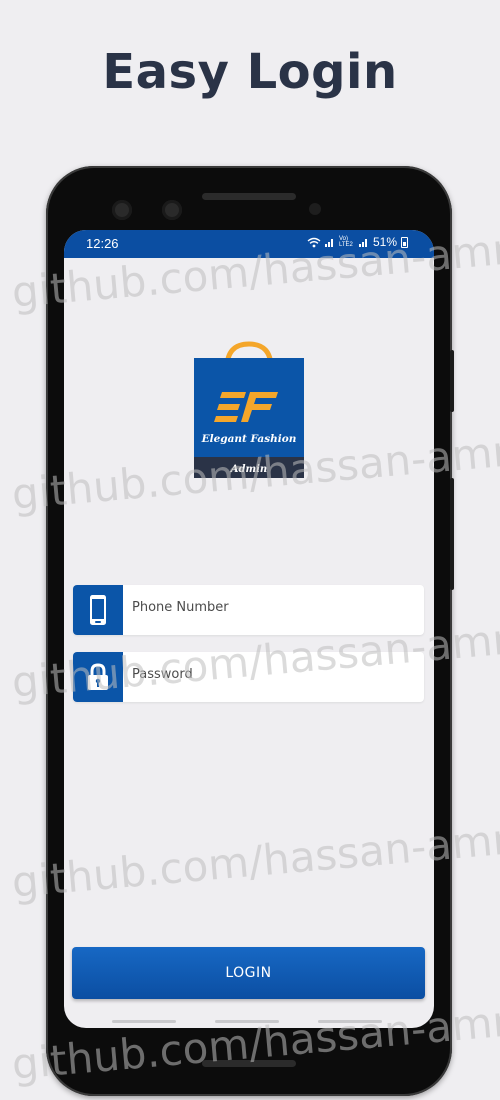  What do you see at coordinates (248, 677) in the screenshot?
I see `password-field: Password` at bounding box center [248, 677].